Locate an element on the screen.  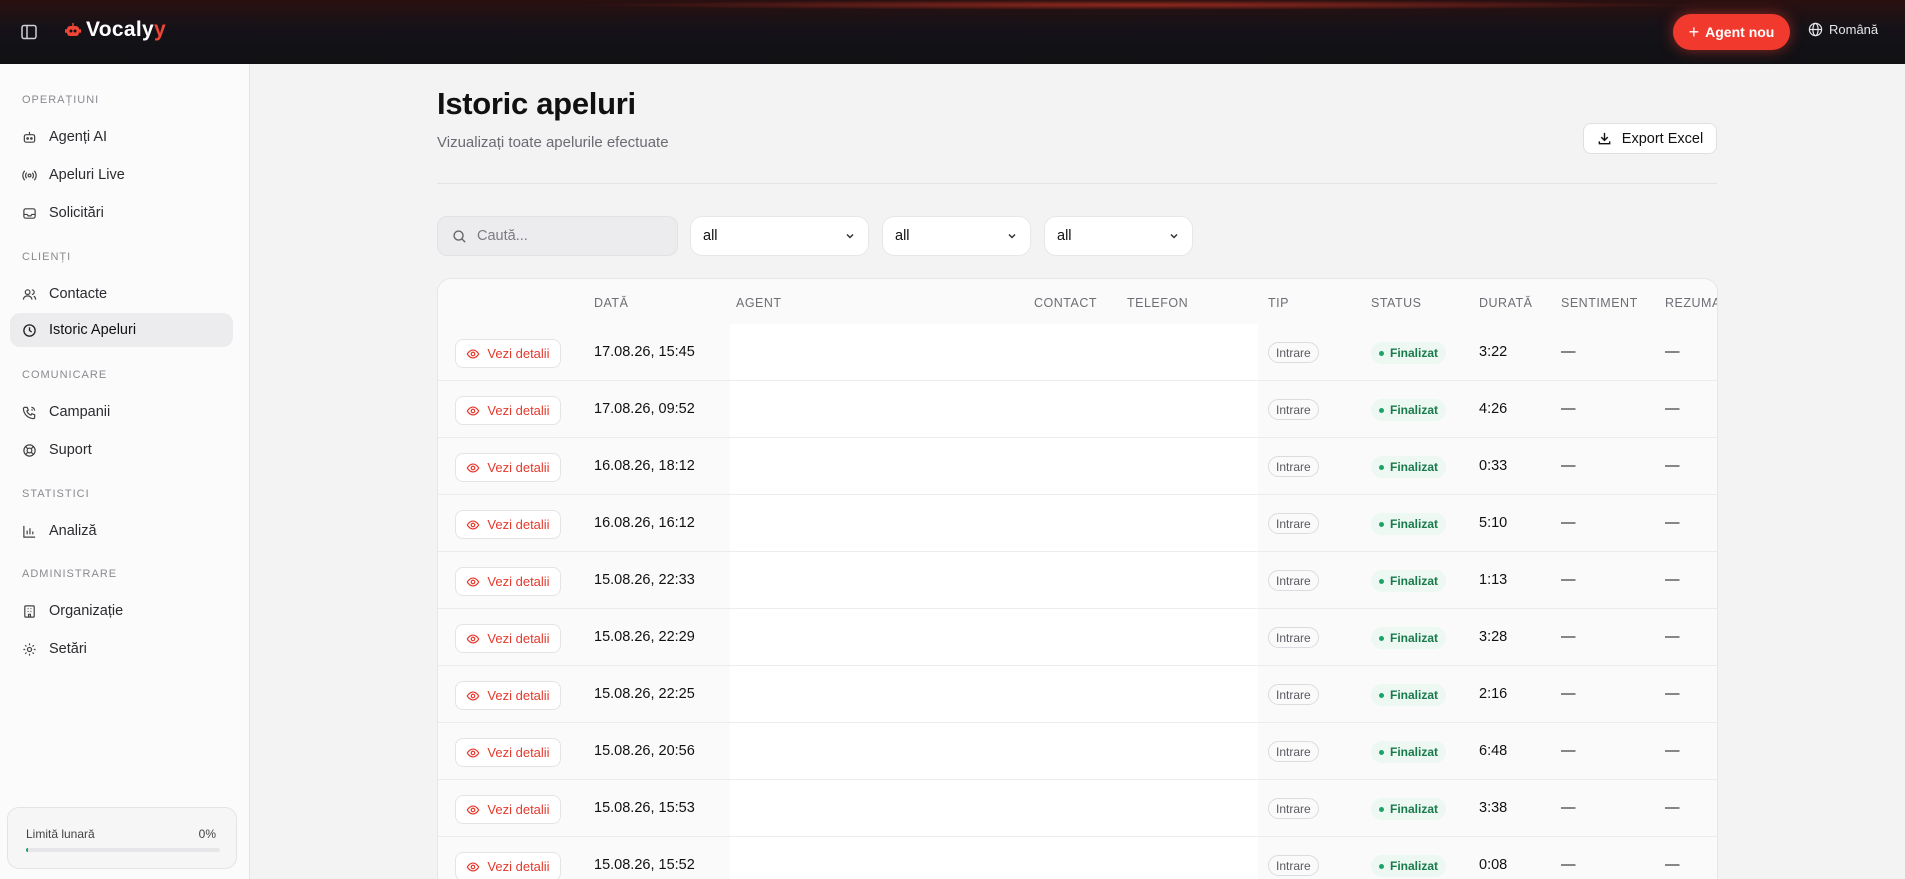
column-header-date: DATĂ is located at coordinates (611, 303).